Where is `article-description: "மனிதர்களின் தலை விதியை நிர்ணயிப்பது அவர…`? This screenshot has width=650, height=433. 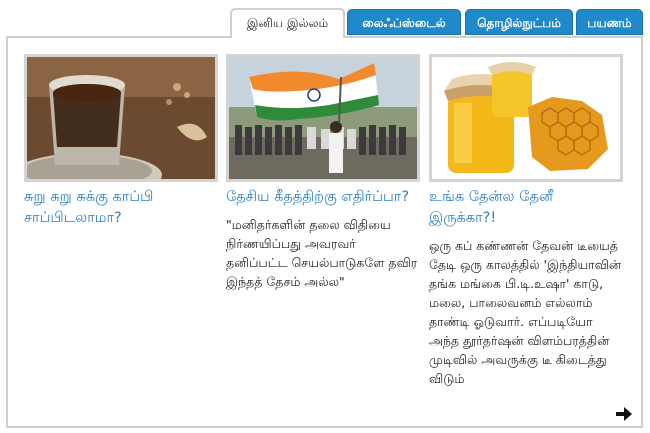 article-description: "மனிதர்களின் தலை விதியை நிர்ணயிப்பது அவர… is located at coordinates (322, 253).